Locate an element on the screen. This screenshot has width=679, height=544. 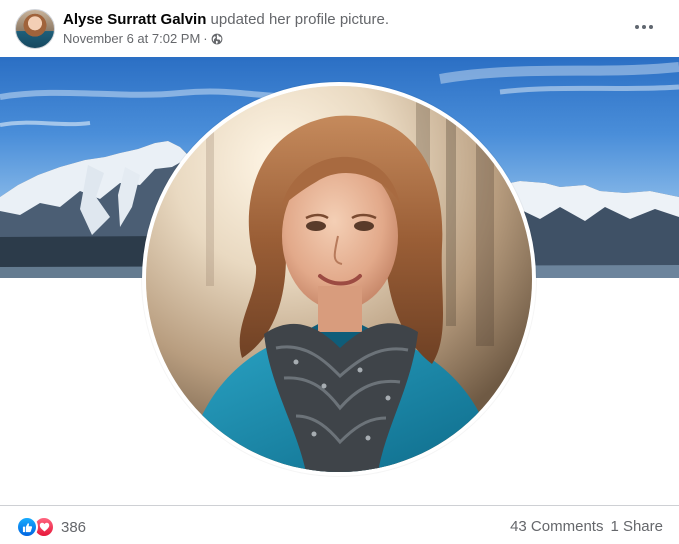
like-icon is located at coordinates (27, 527).